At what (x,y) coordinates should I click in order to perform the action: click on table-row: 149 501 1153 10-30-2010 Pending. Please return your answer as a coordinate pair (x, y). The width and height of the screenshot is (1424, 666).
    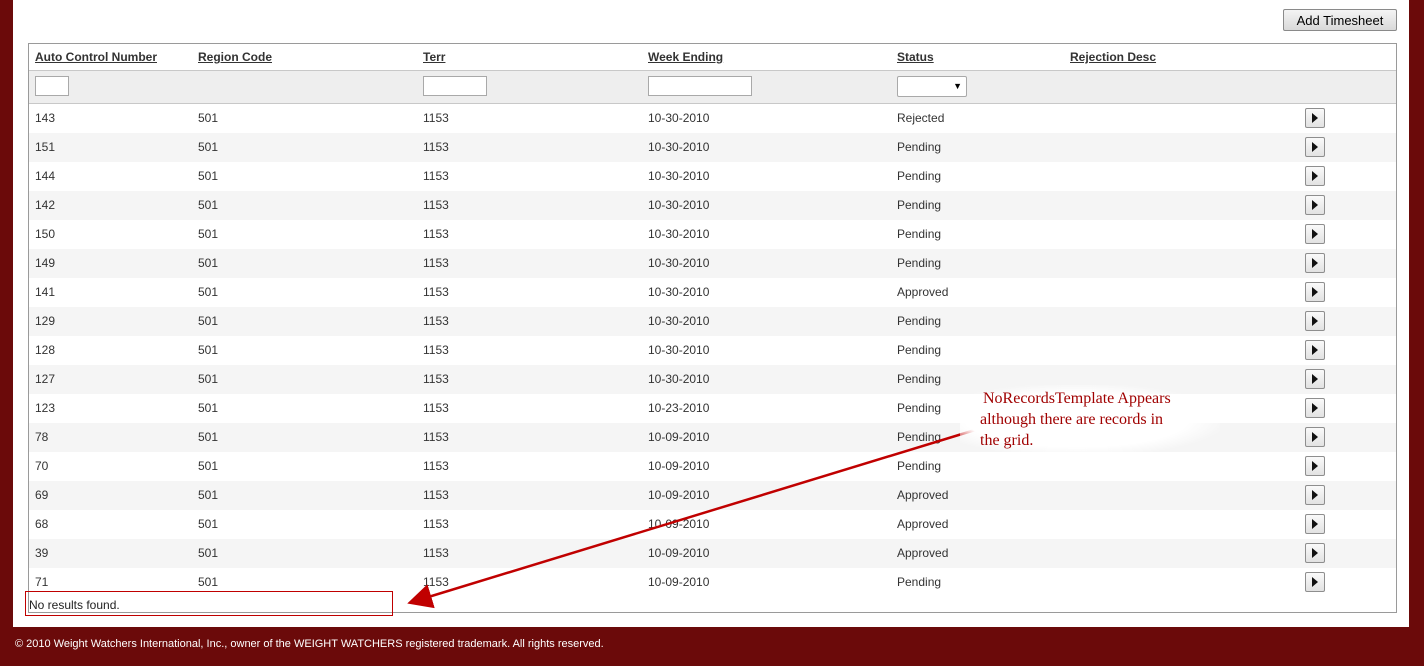
    Looking at the image, I should click on (712, 263).